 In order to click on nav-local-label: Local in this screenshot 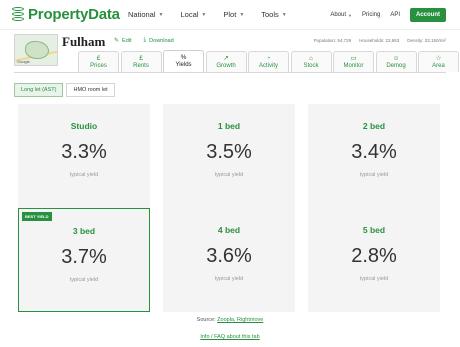, I will do `click(189, 14)`.